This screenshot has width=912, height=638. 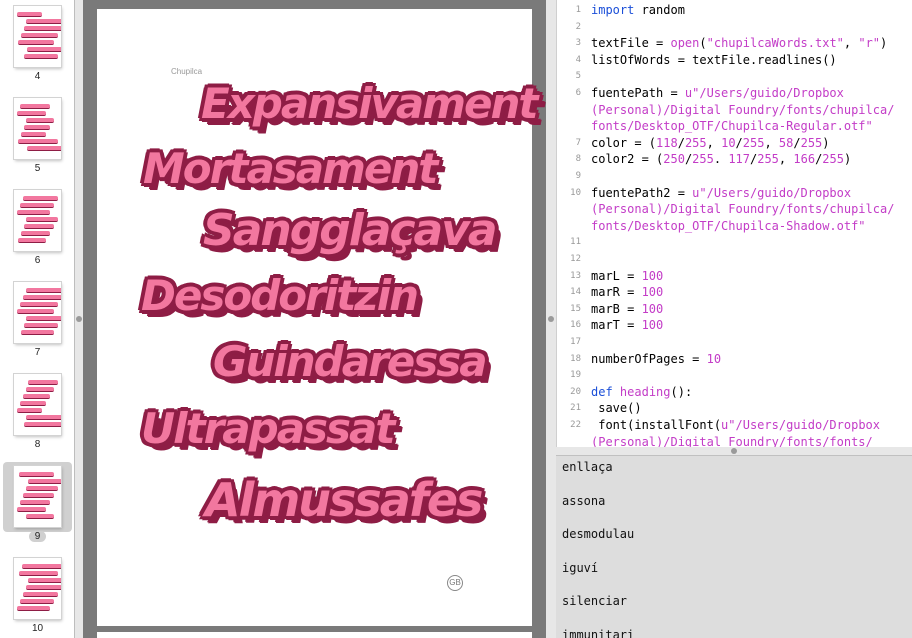 I want to click on code-text: font(installFont(u"/Users/guido/Dropbox, so click(x=735, y=425).